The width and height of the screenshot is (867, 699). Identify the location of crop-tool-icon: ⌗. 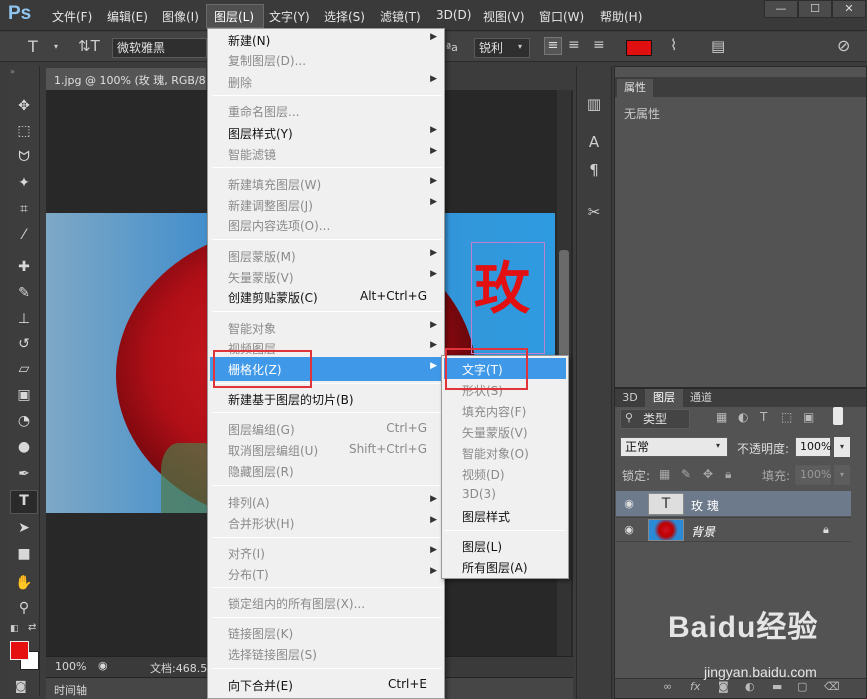
(24, 209).